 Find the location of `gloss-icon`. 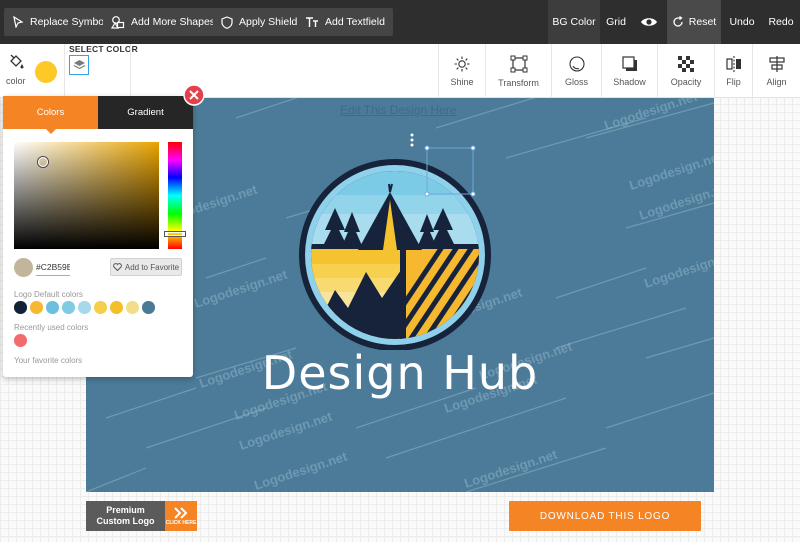

gloss-icon is located at coordinates (576, 63).